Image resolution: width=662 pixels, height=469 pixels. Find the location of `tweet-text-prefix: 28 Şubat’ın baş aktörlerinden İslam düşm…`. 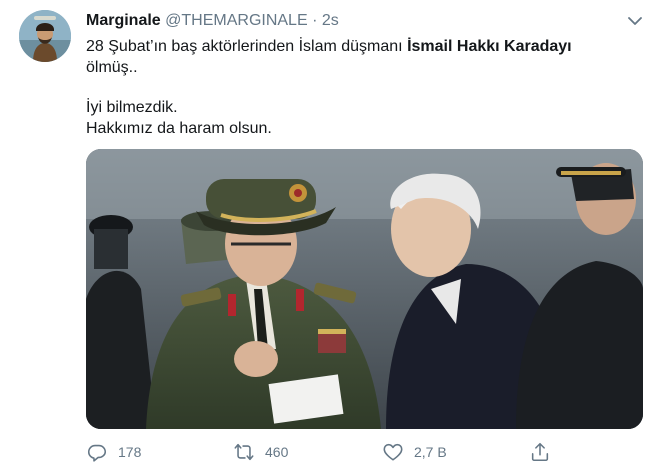

tweet-text-prefix: 28 Şubat’ın baş aktörlerinden İslam düşm… is located at coordinates (247, 46).